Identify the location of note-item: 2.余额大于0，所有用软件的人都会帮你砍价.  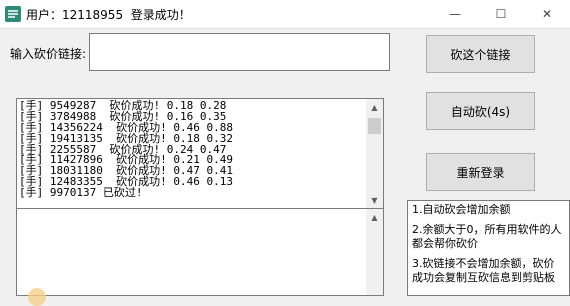
(487, 236).